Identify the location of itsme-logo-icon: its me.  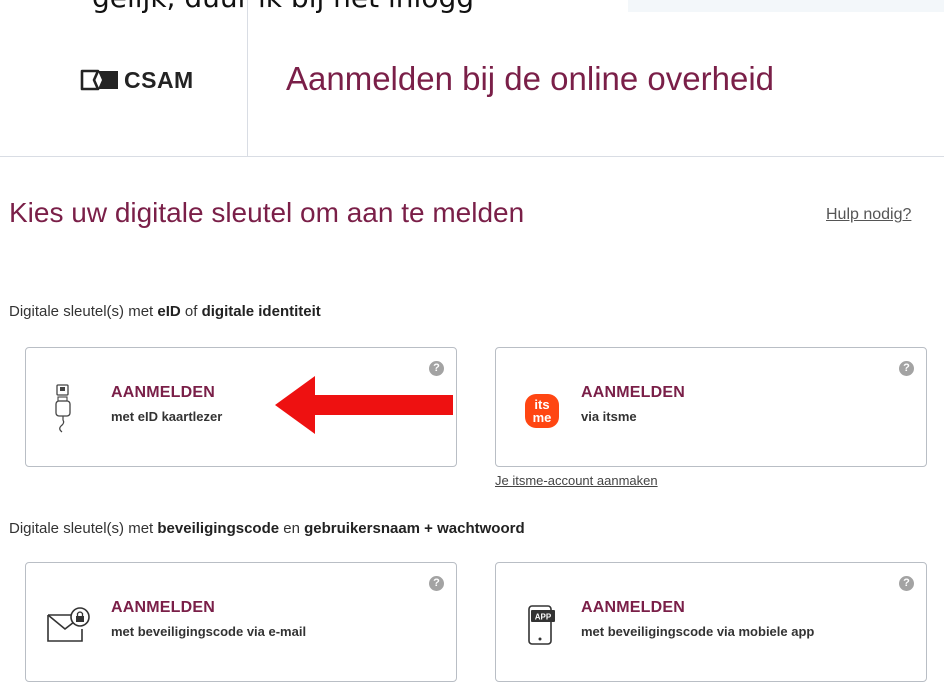
(542, 411).